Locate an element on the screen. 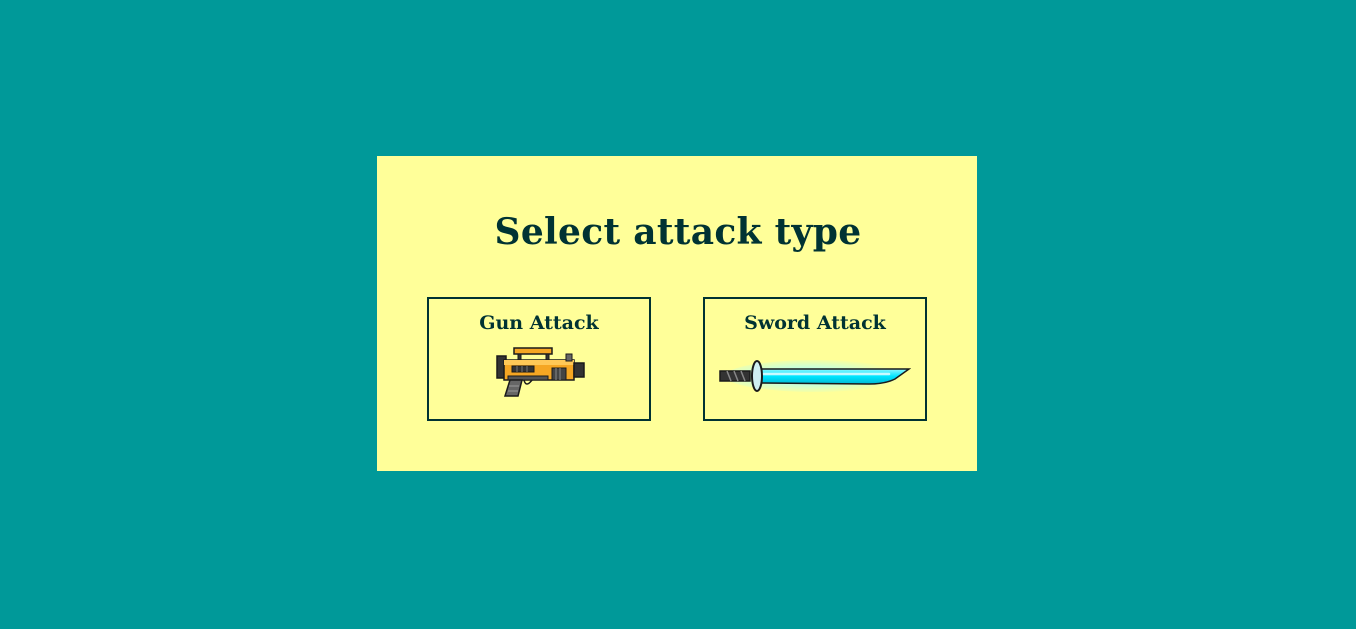  sword-attack-button: Sword Attack is located at coordinates (815, 359).